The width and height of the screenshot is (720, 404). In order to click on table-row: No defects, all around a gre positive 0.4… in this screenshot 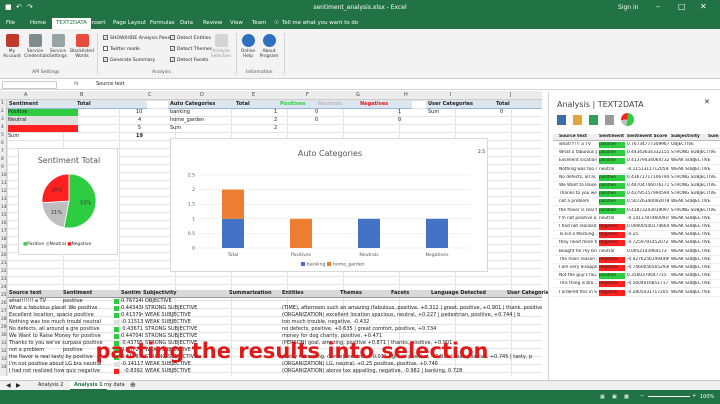, I will do `click(274, 329)`.